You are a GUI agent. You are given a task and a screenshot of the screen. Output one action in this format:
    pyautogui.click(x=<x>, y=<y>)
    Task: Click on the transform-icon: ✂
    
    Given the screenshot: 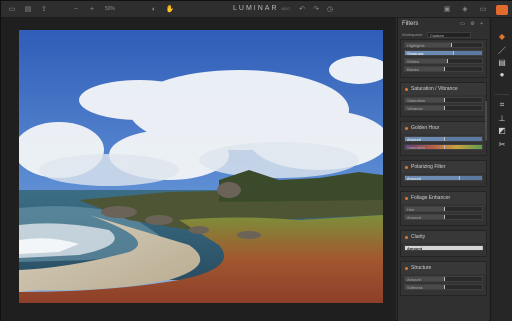 What is the action you would take?
    pyautogui.click(x=502, y=145)
    